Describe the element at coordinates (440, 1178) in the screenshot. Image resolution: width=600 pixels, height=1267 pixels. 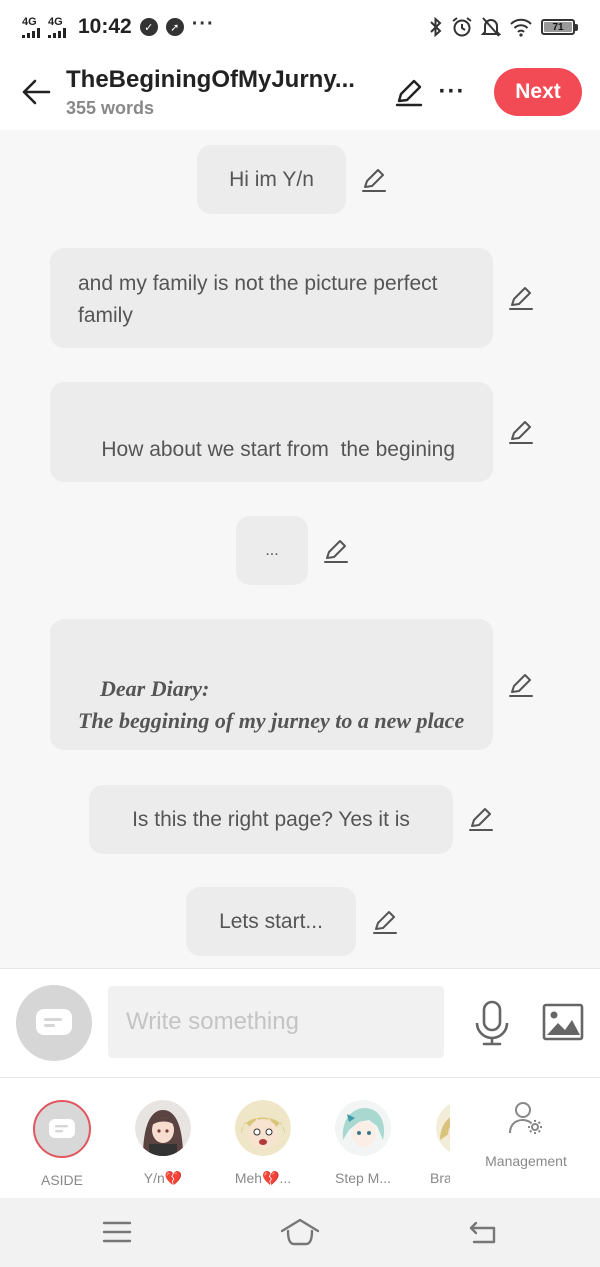
I see `character-name: Bra` at that location.